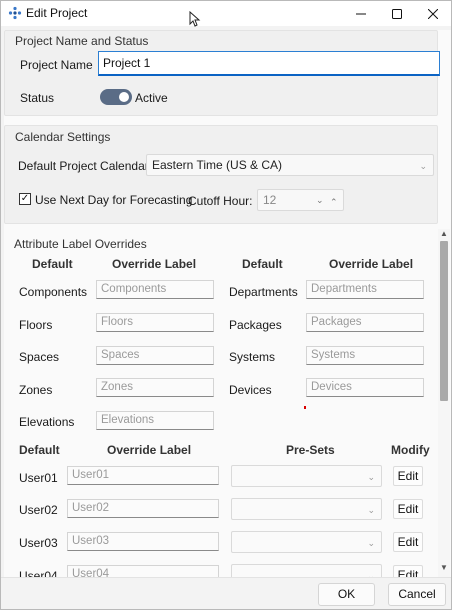 Image resolution: width=452 pixels, height=610 pixels. I want to click on user-edit-button-03: Edit, so click(408, 542).